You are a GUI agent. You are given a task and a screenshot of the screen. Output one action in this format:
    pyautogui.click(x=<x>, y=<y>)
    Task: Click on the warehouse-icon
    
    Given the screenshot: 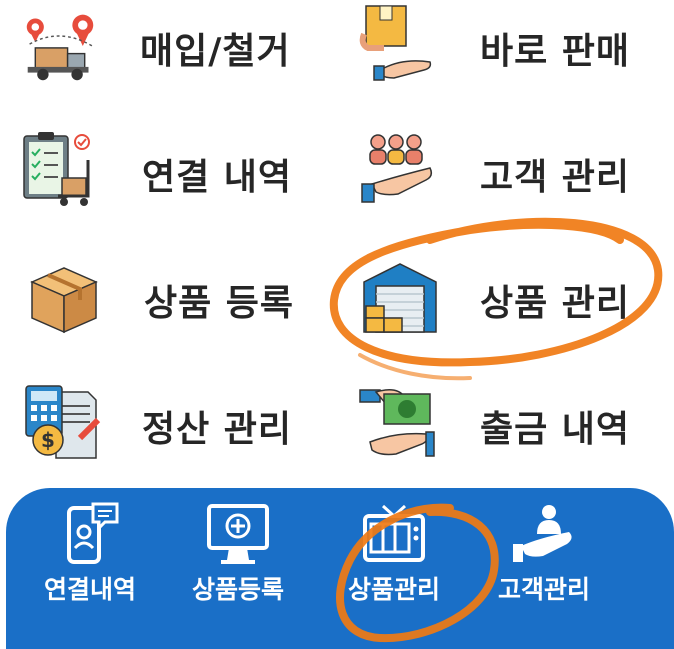 What is the action you would take?
    pyautogui.click(x=400, y=298)
    